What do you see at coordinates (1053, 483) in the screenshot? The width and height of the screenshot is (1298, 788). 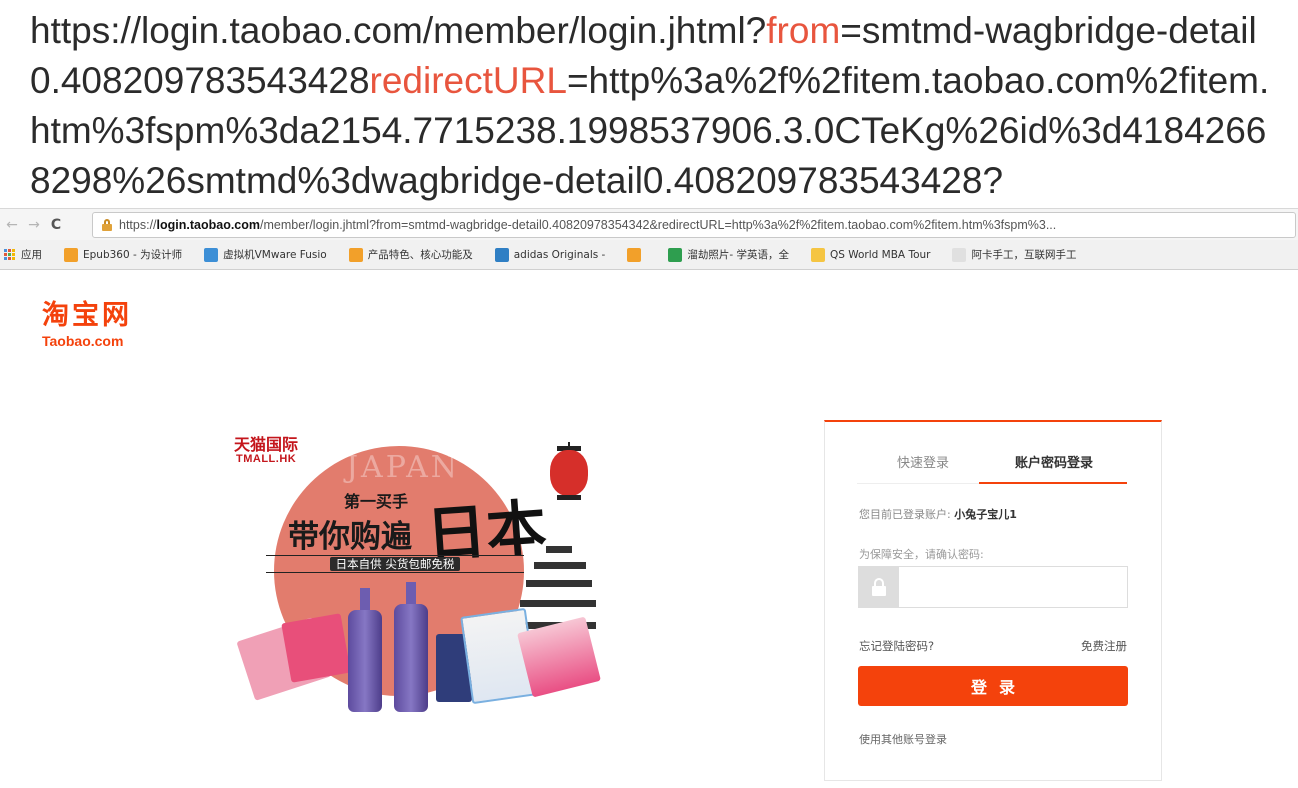 I see `active-tab-indicator` at bounding box center [1053, 483].